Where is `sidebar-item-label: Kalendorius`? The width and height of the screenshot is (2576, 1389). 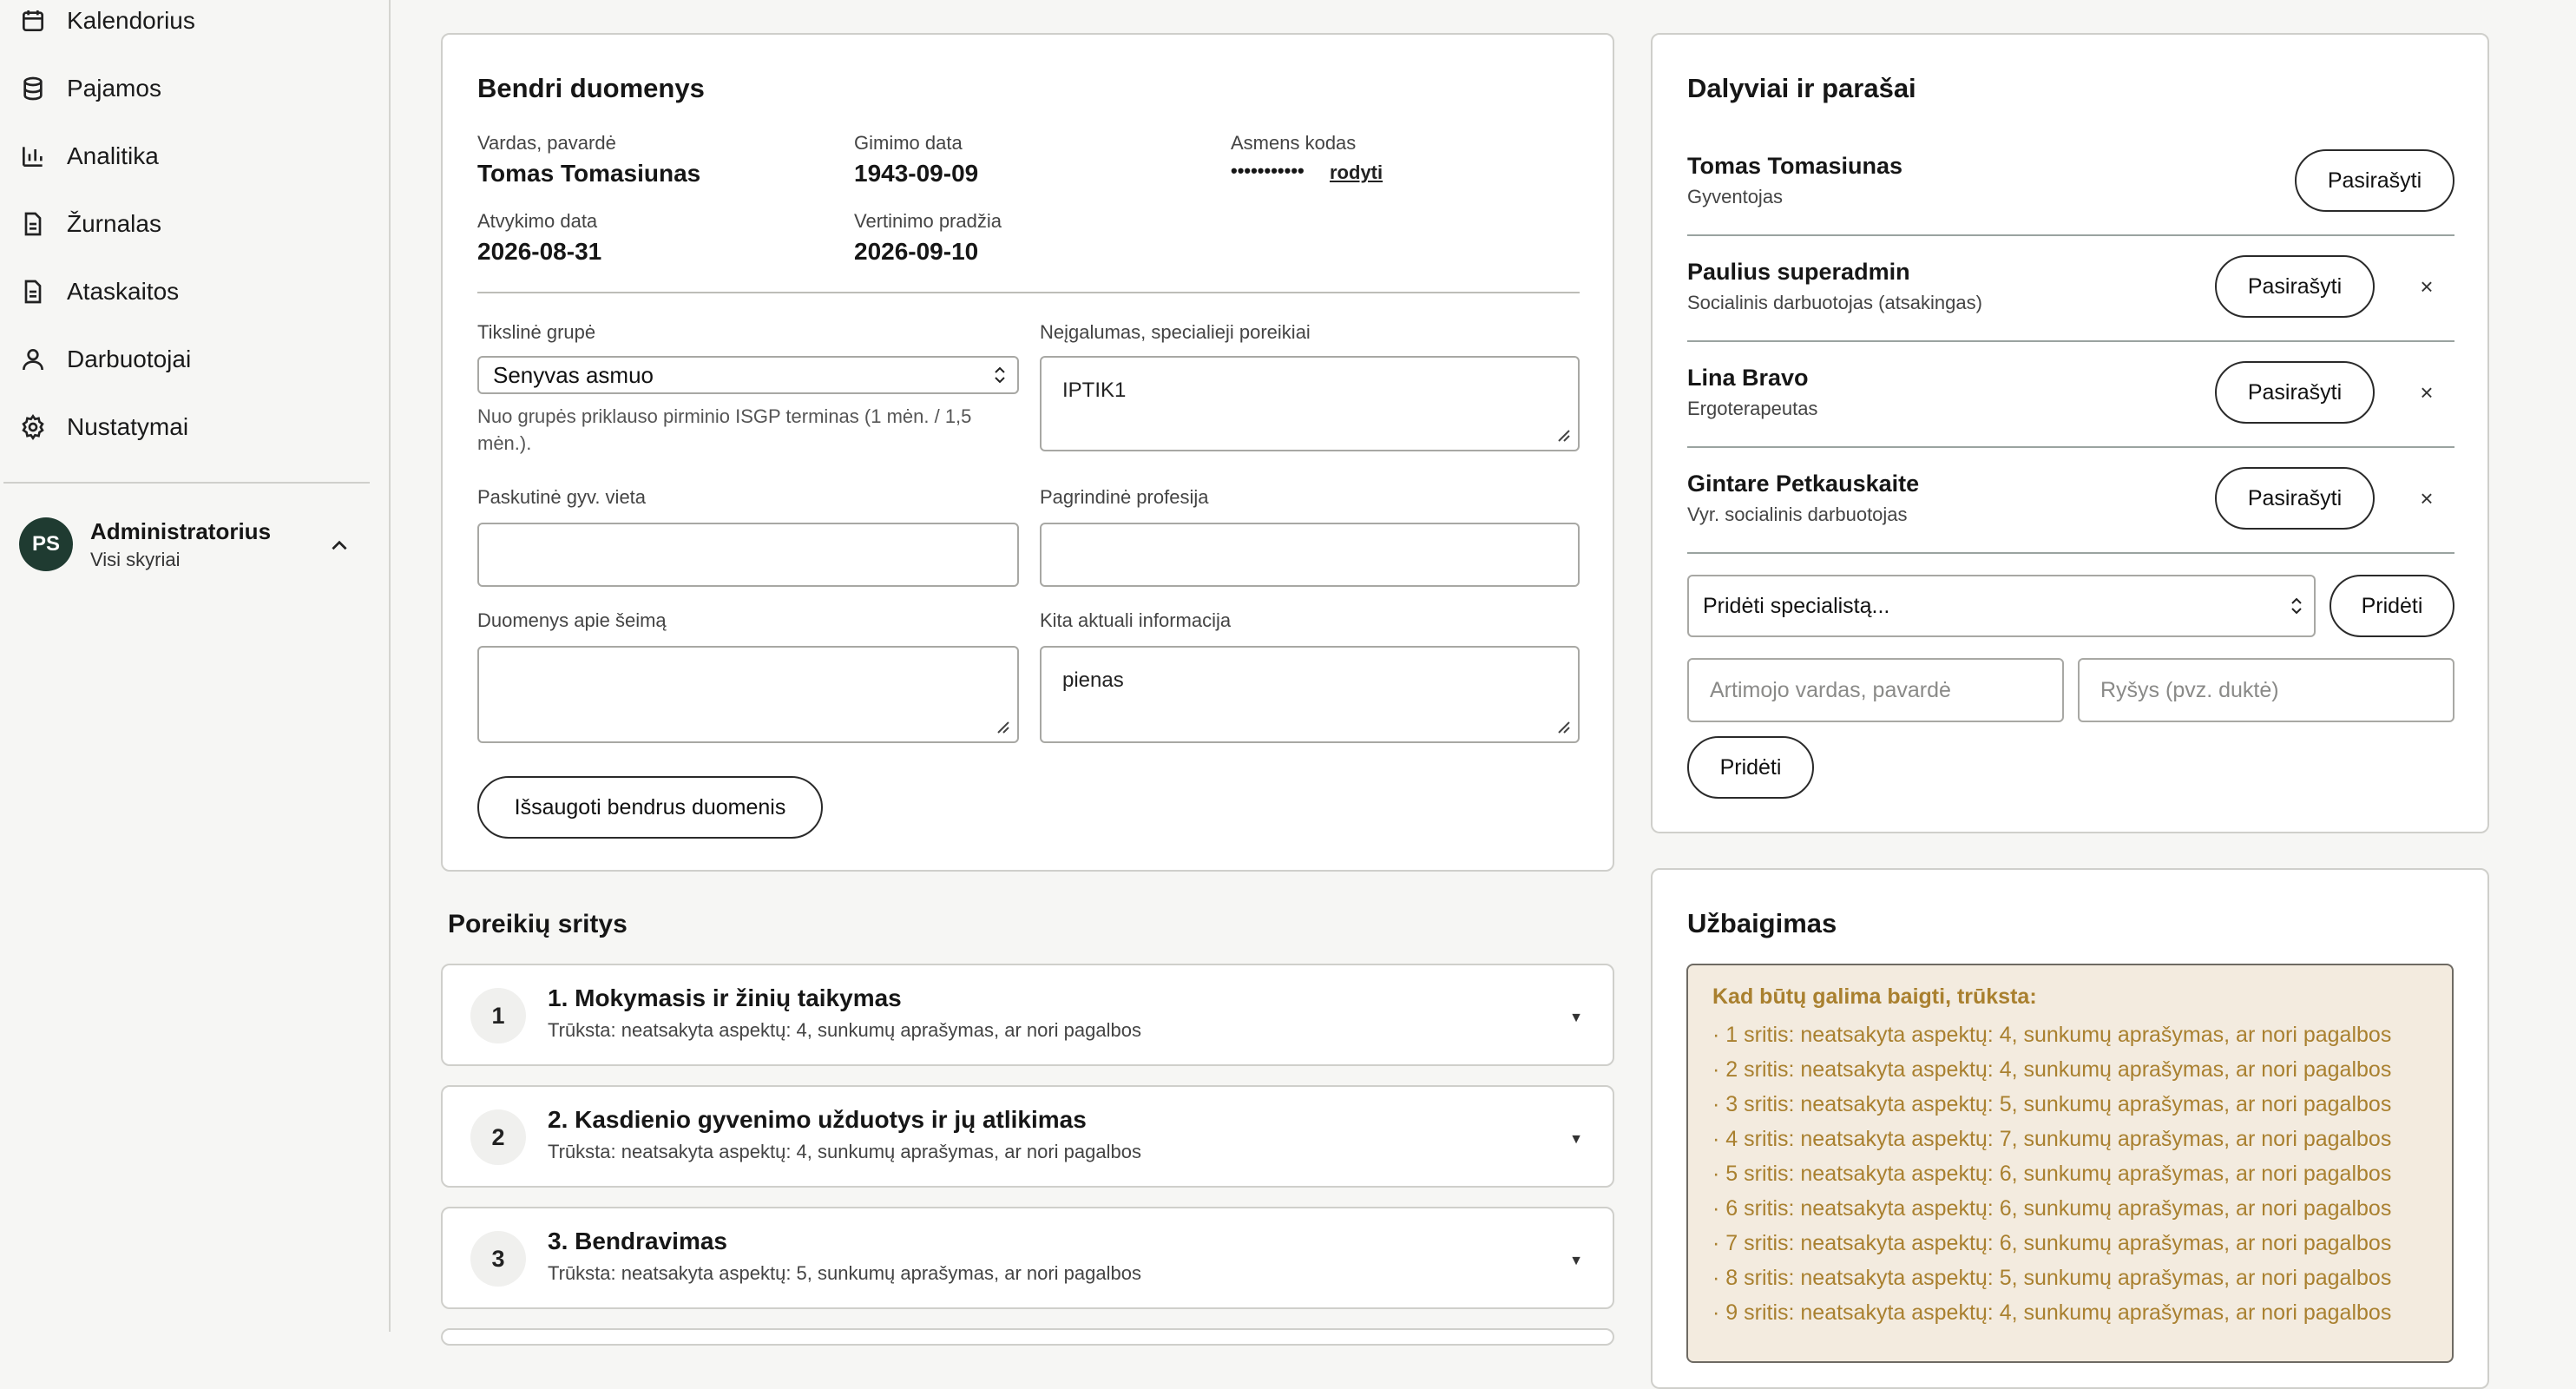
sidebar-item-label: Kalendorius is located at coordinates (131, 20).